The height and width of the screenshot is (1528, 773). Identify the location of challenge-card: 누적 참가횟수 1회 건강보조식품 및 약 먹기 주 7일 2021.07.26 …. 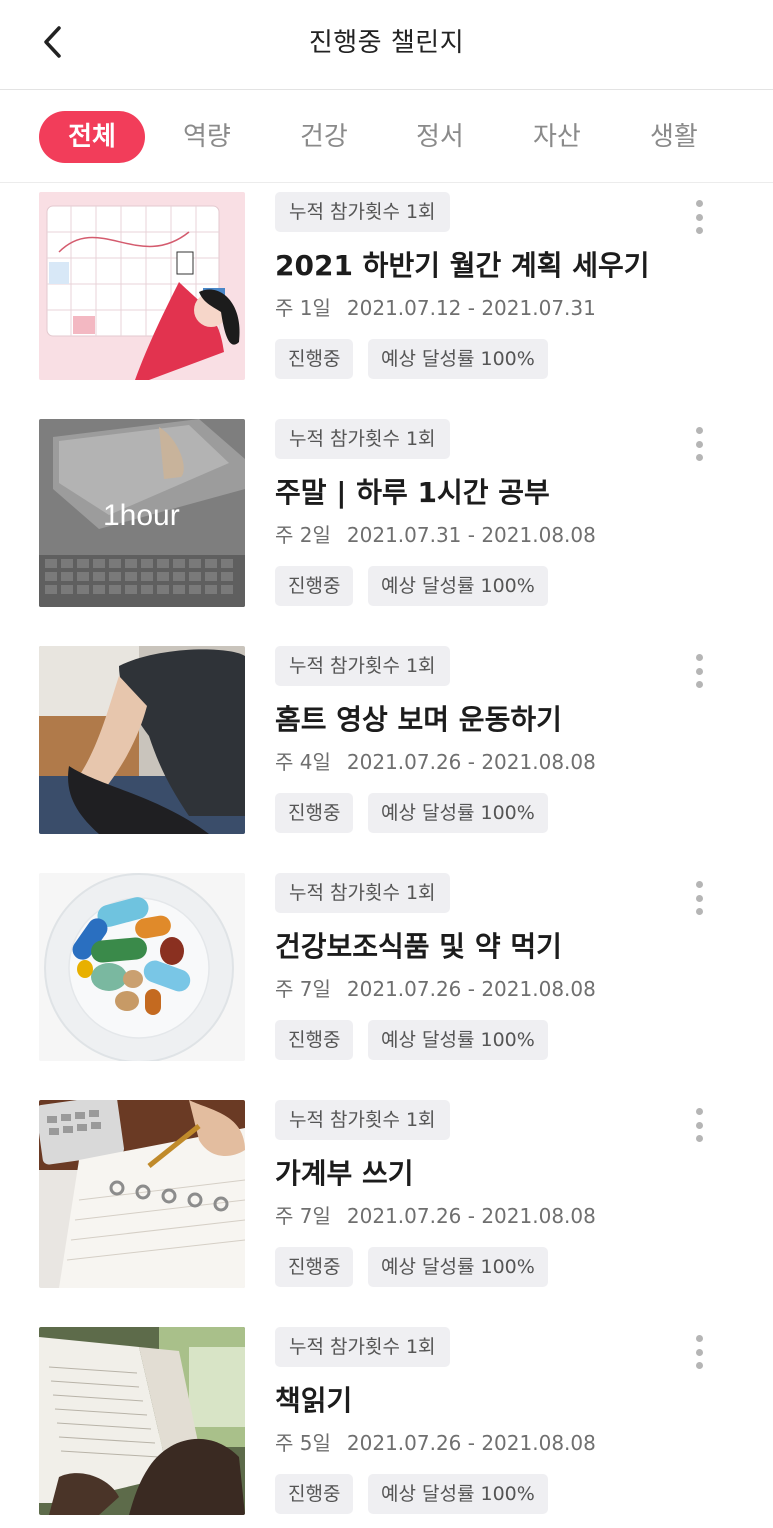
(386, 978).